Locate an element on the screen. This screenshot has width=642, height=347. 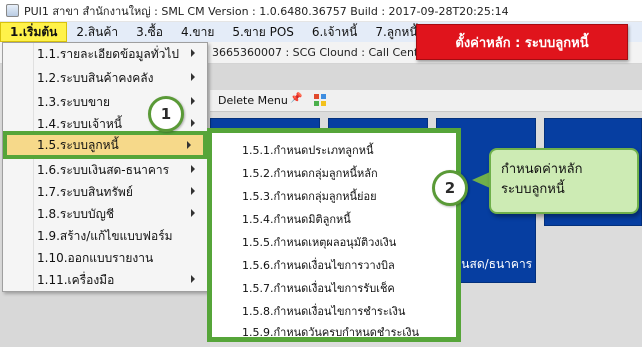
menu-item-label: 1.10.ออกแบบรายงาน is located at coordinates (95, 257).